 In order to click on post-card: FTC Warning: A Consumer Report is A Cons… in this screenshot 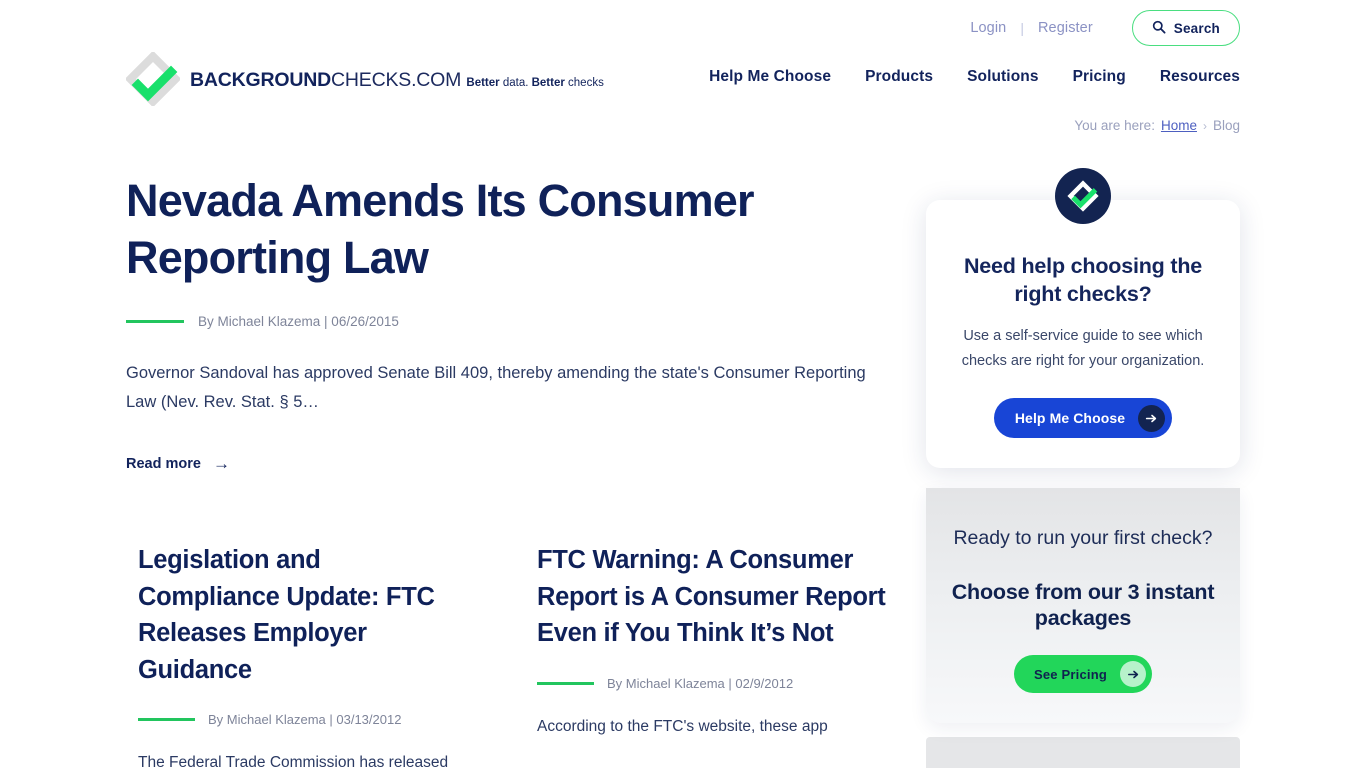, I will do `click(721, 655)`.